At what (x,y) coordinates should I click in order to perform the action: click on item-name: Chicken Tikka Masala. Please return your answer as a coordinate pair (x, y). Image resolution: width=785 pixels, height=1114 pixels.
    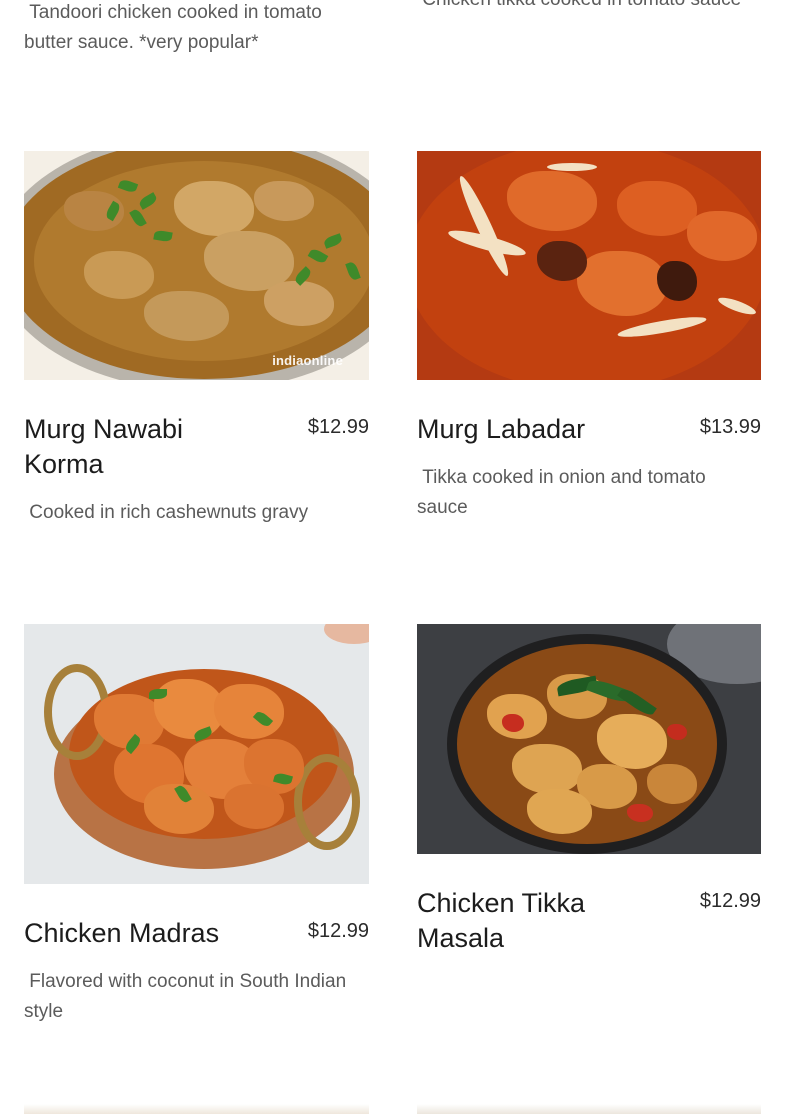
    Looking at the image, I should click on (527, 921).